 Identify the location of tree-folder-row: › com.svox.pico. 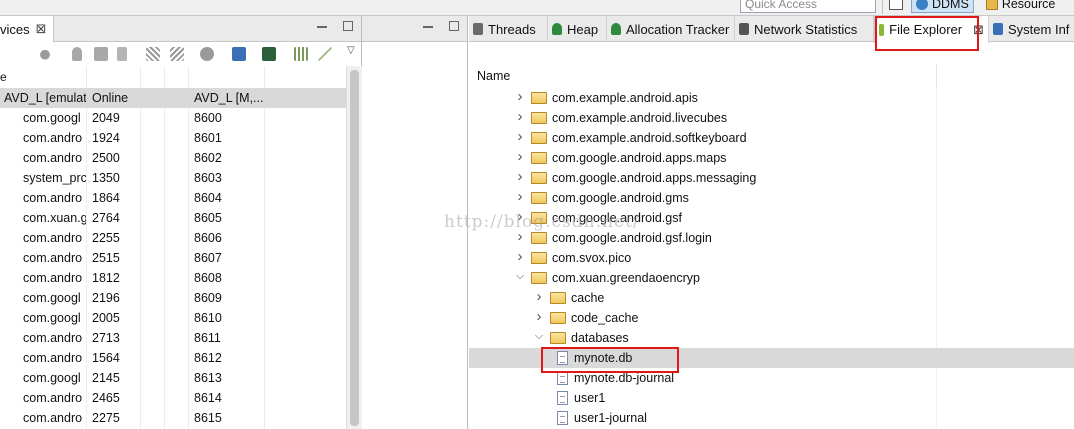
(771, 258).